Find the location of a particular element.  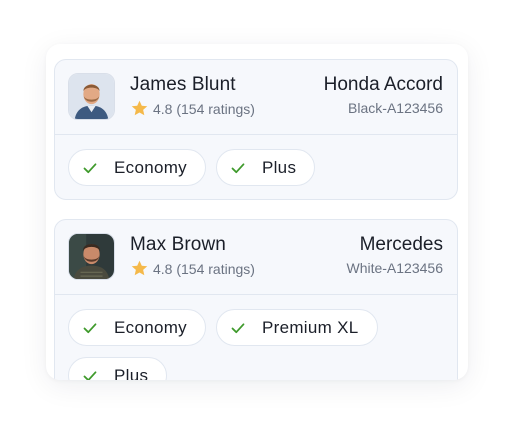

ride-option-chip: Premium XL is located at coordinates (296, 327).